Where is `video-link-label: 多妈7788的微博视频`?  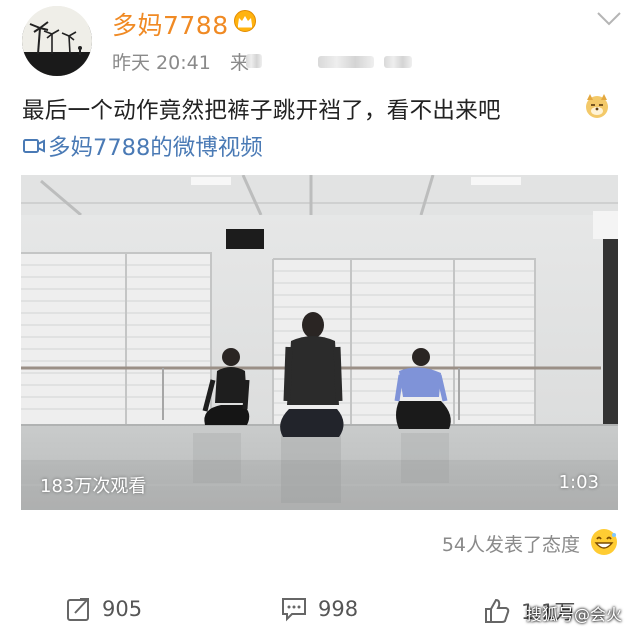 video-link-label: 多妈7788的微博视频 is located at coordinates (155, 148).